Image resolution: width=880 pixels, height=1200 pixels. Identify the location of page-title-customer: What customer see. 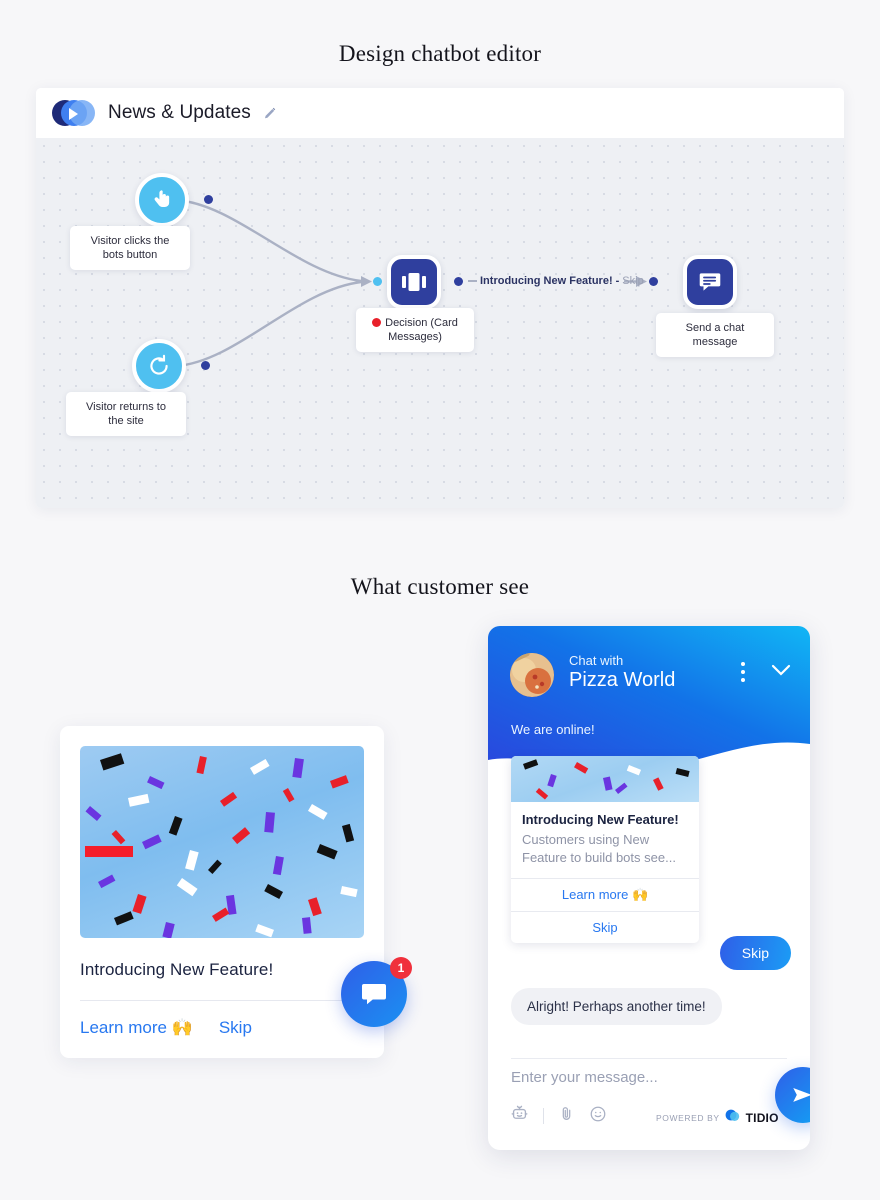
(440, 586).